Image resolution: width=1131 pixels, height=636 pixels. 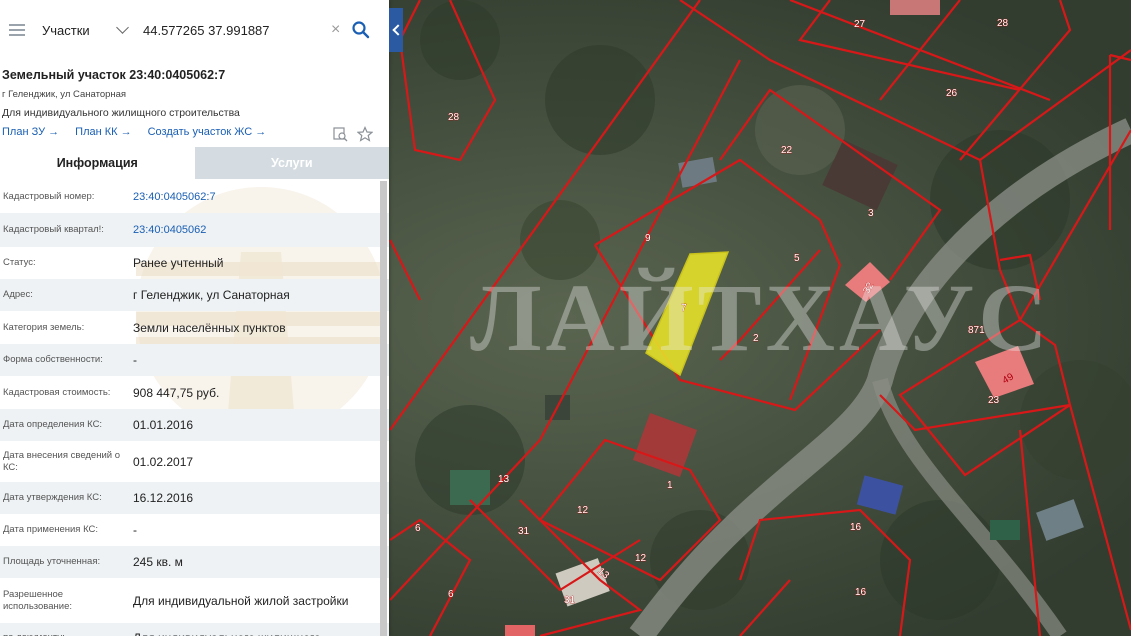 What do you see at coordinates (19, 262) in the screenshot?
I see `info-row-label: Статус:` at bounding box center [19, 262].